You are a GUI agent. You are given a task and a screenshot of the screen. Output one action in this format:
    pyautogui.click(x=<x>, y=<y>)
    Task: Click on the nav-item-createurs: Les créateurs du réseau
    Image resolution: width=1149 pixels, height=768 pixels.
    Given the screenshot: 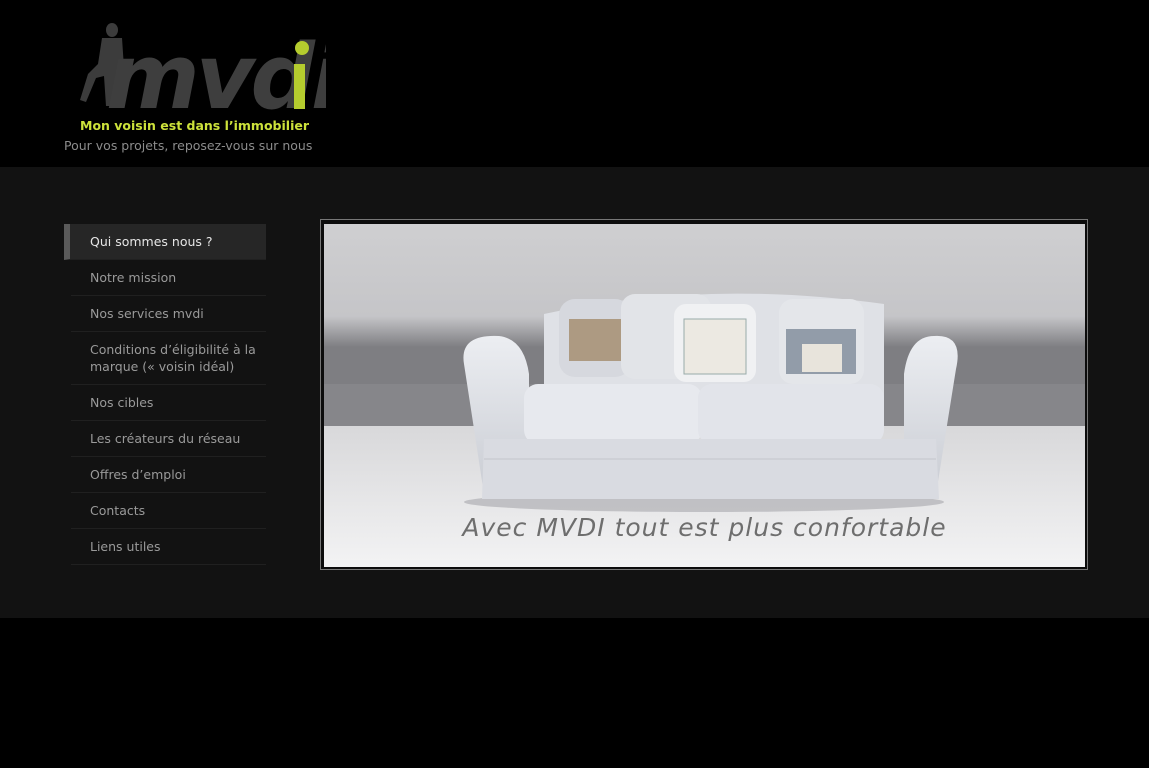 What is the action you would take?
    pyautogui.click(x=168, y=439)
    